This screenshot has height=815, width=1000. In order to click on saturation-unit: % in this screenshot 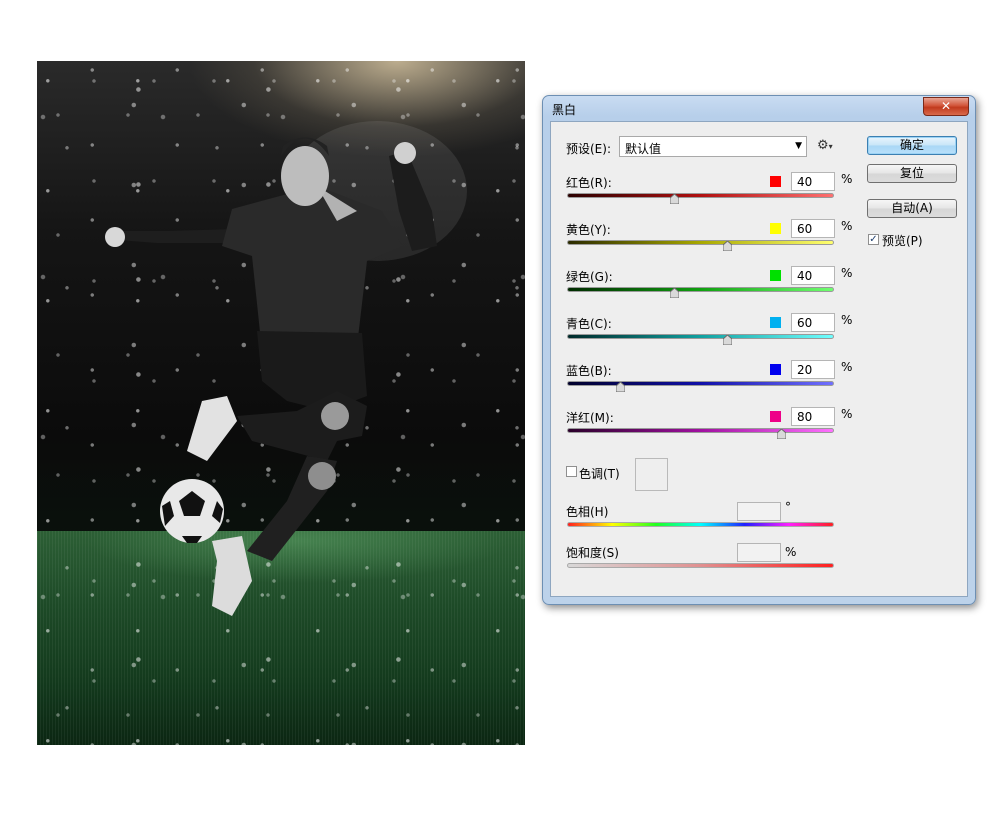, I will do `click(791, 552)`.